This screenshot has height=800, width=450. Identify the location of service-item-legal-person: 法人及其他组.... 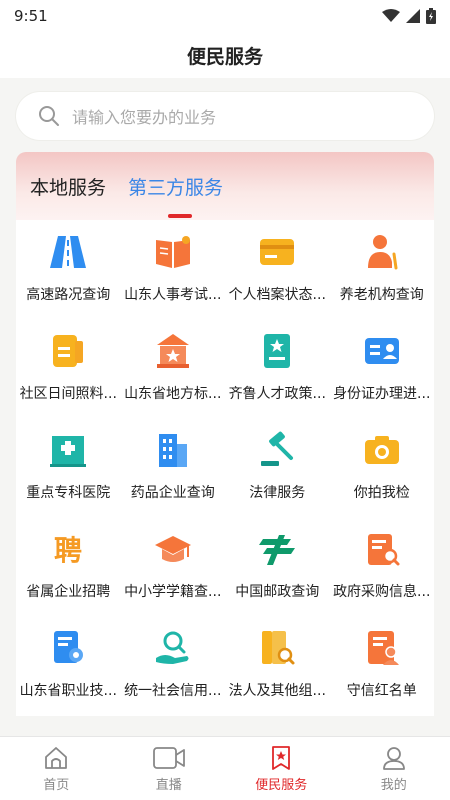
(277, 671).